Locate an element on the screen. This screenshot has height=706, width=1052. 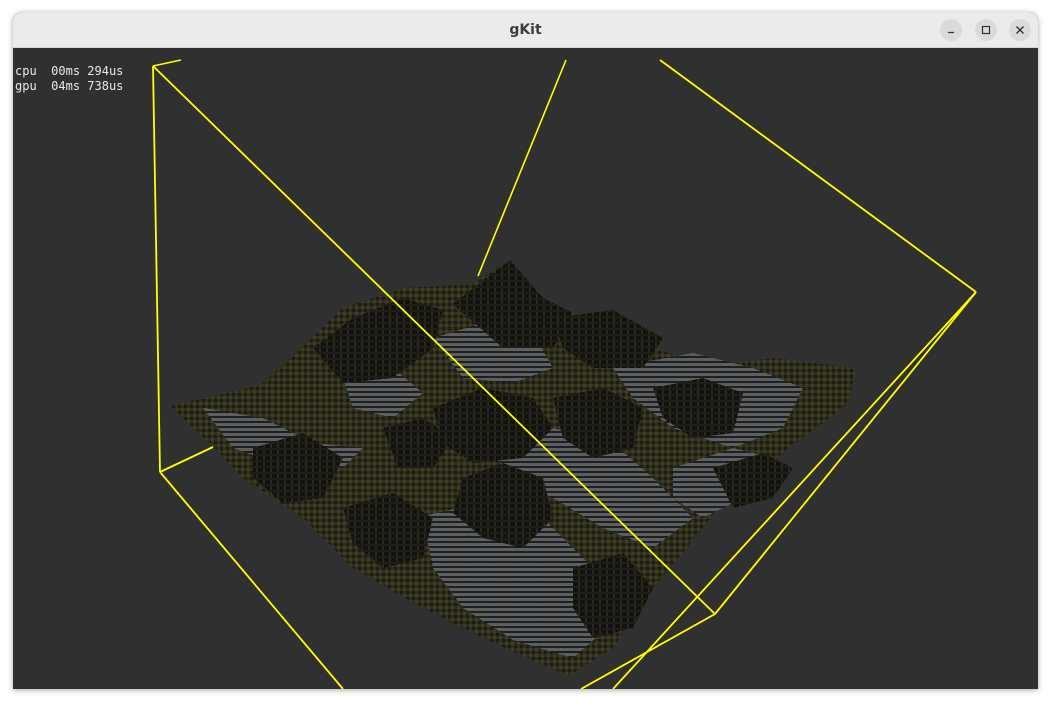
maximize-button is located at coordinates (986, 30).